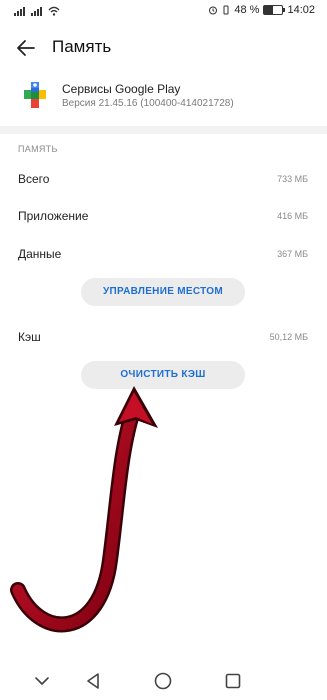 This screenshot has height=700, width=327. I want to click on battery-icon, so click(274, 10).